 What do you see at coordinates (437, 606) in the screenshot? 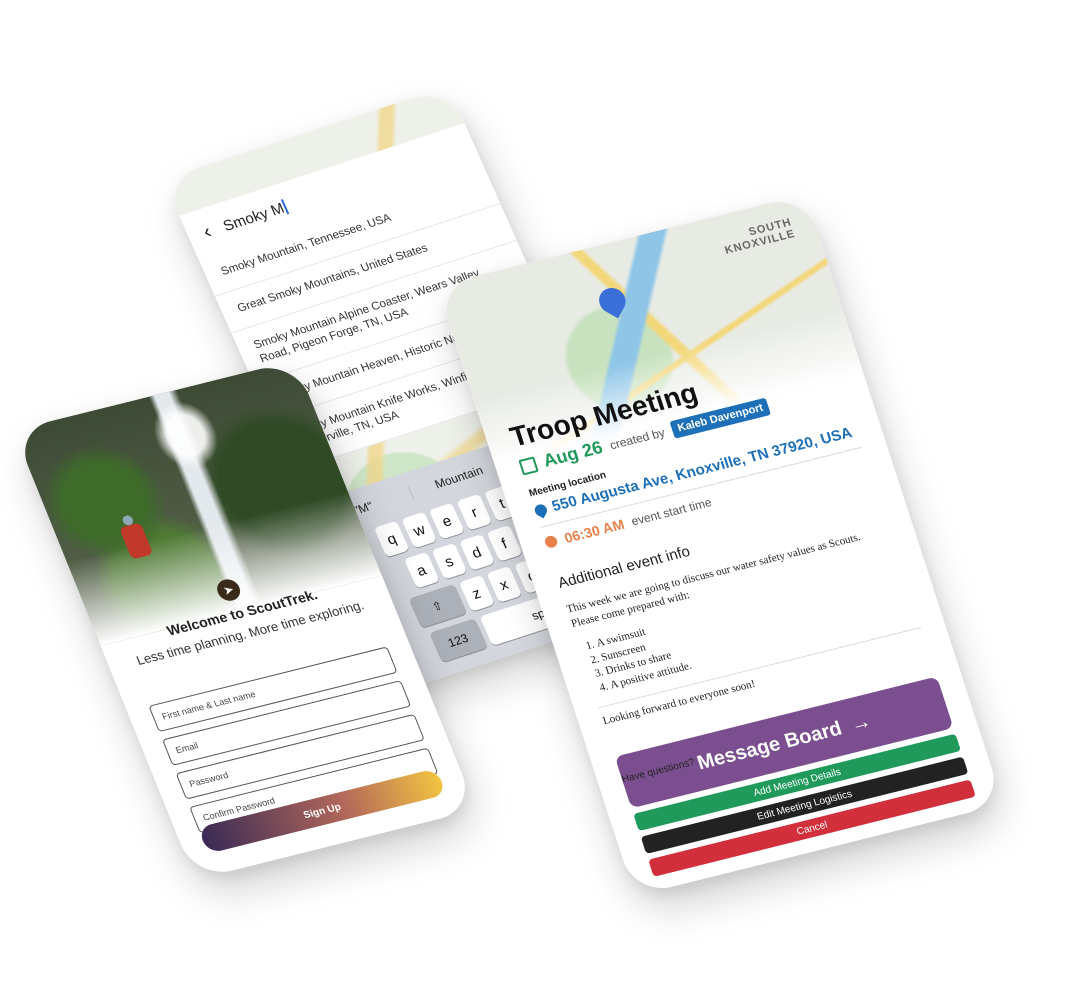
I see `shift-key: ⇧` at bounding box center [437, 606].